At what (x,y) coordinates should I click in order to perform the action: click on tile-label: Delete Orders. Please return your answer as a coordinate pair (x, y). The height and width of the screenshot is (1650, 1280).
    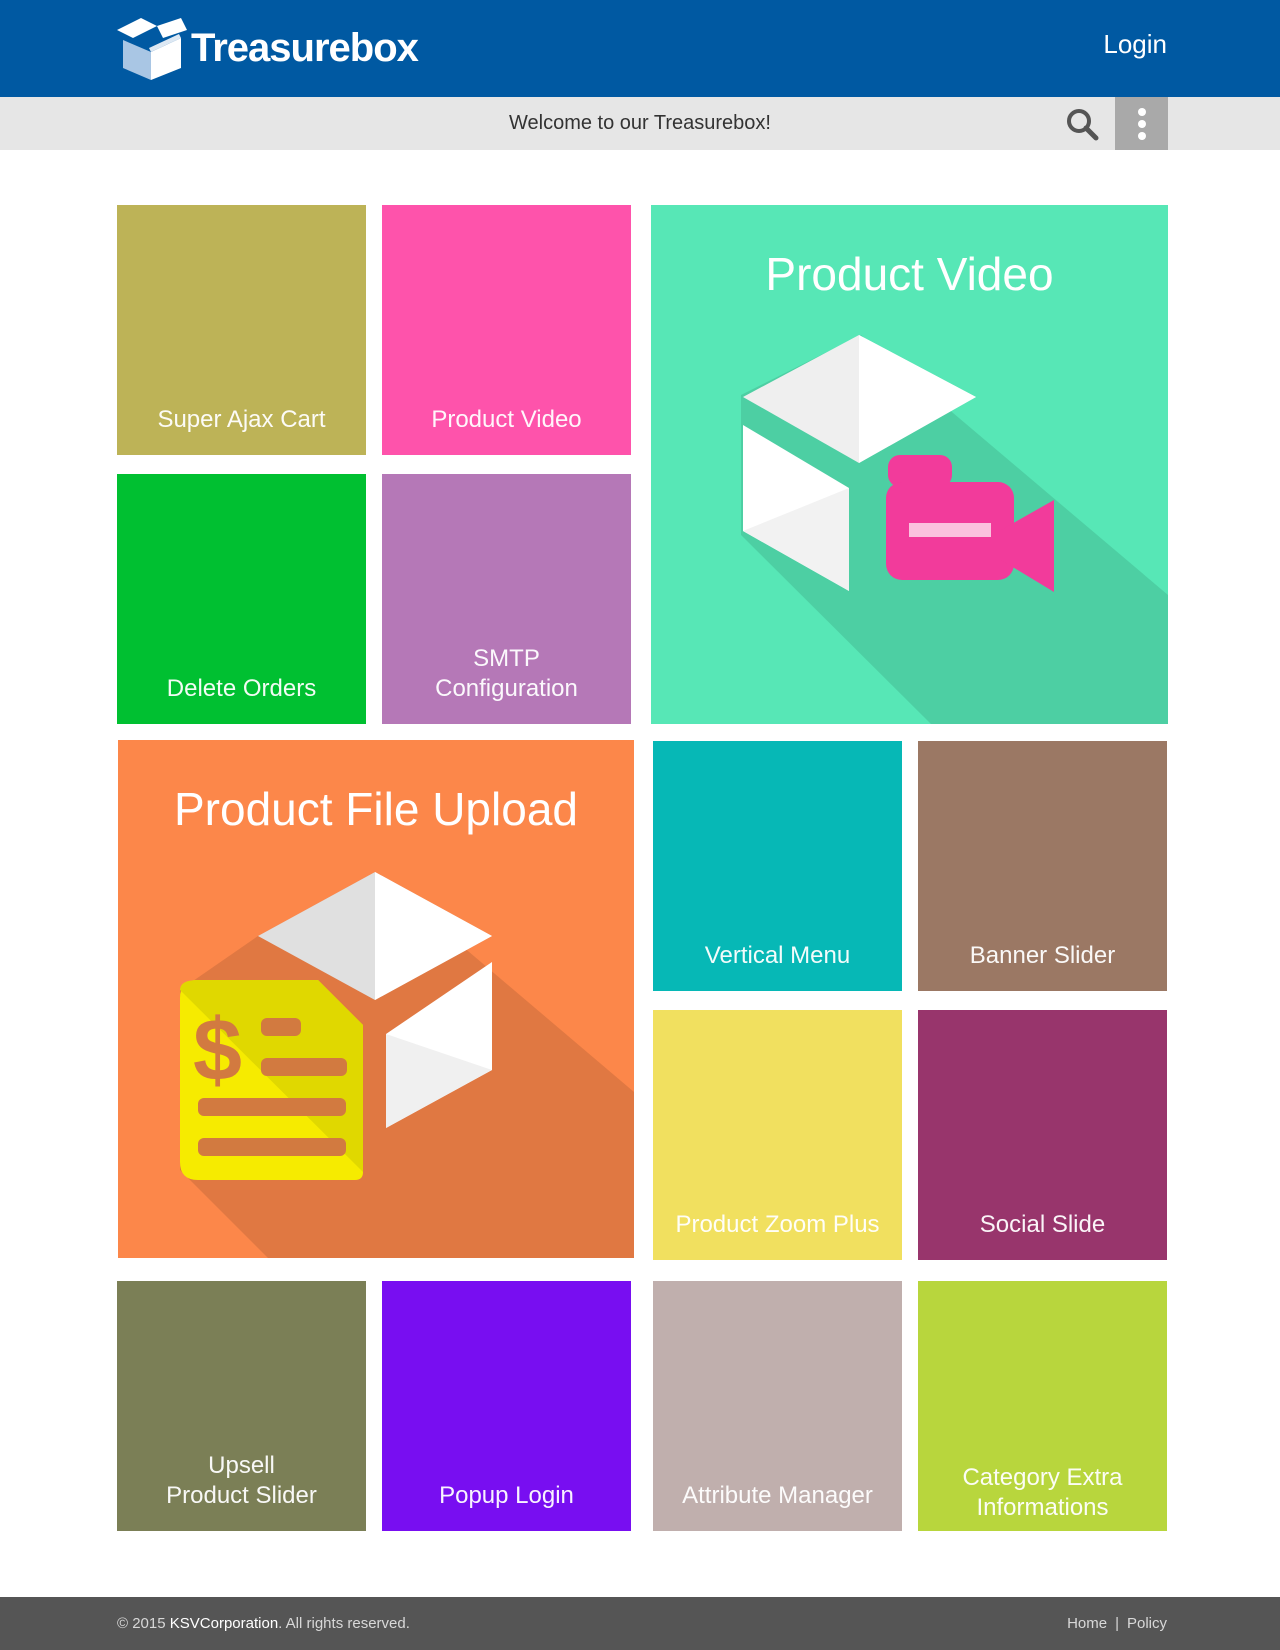
    Looking at the image, I should click on (241, 688).